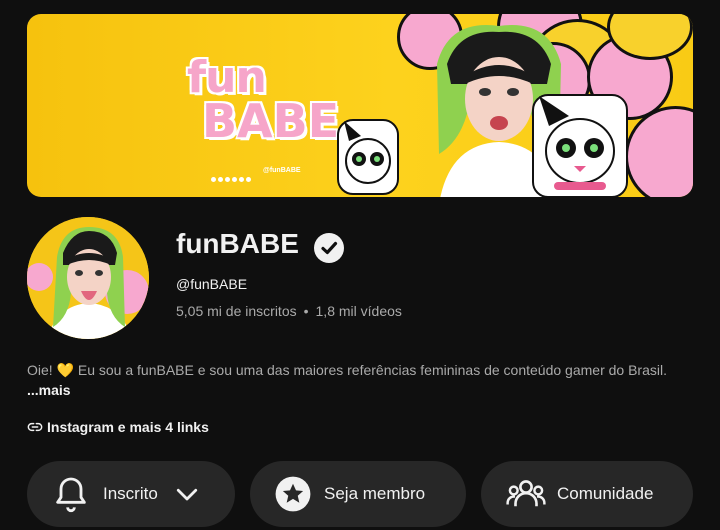  I want to click on channel-title: funBABE, so click(237, 243).